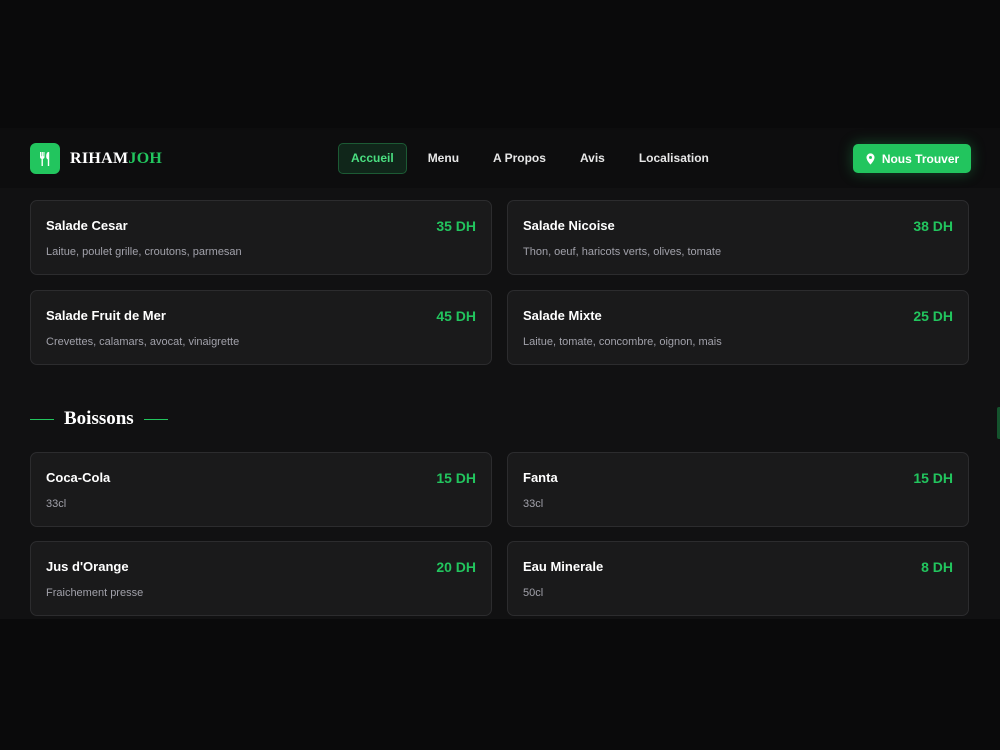 This screenshot has width=1000, height=750. Describe the element at coordinates (99, 158) in the screenshot. I see `brand-name-part1: RIHAM` at that location.